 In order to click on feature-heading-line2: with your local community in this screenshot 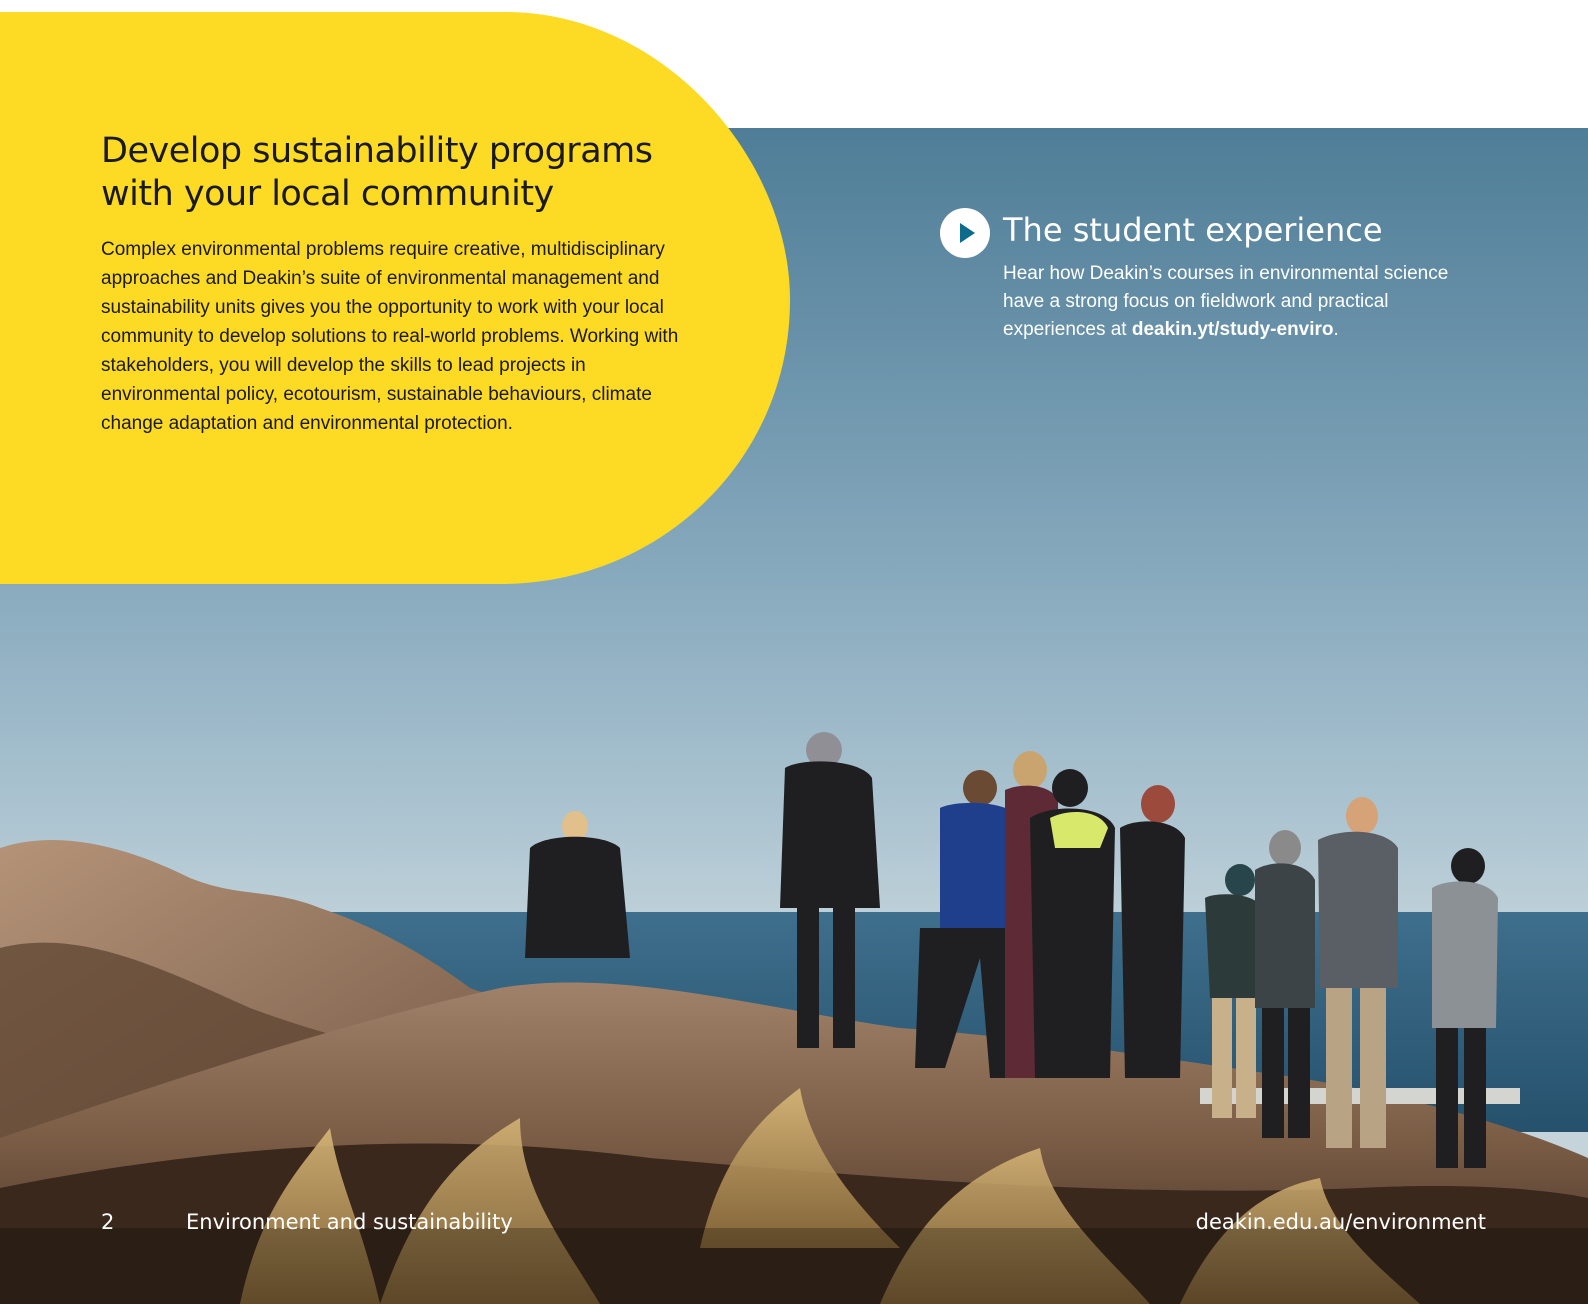, I will do `click(327, 194)`.